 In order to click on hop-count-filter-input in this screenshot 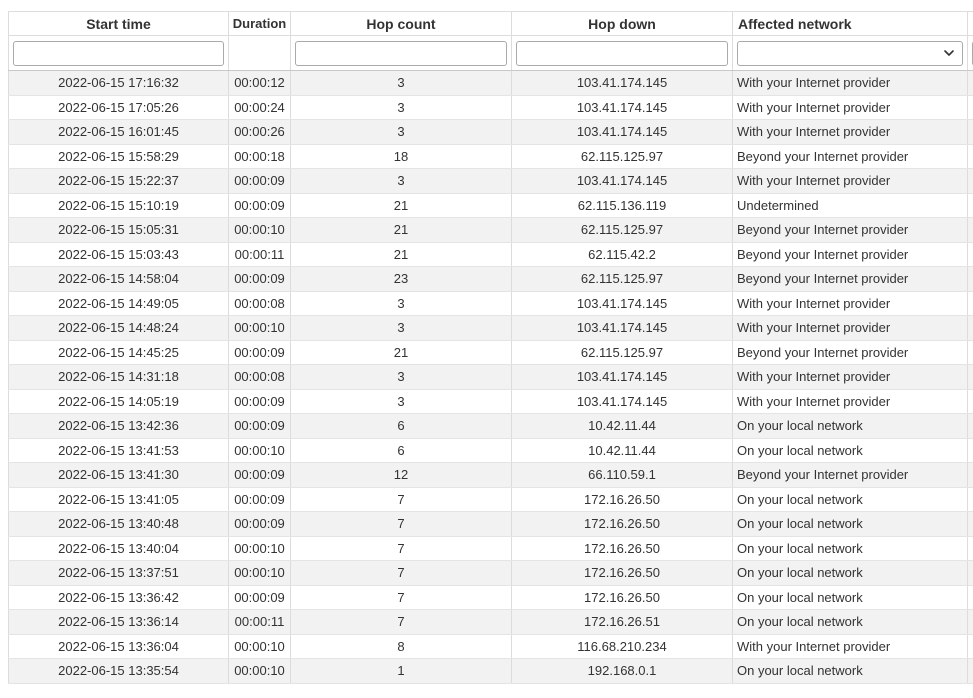, I will do `click(401, 53)`.